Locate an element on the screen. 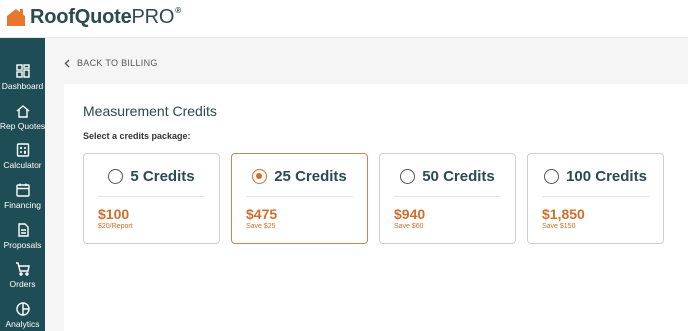  back-to-billing-link: BACK TO BILLING is located at coordinates (111, 63).